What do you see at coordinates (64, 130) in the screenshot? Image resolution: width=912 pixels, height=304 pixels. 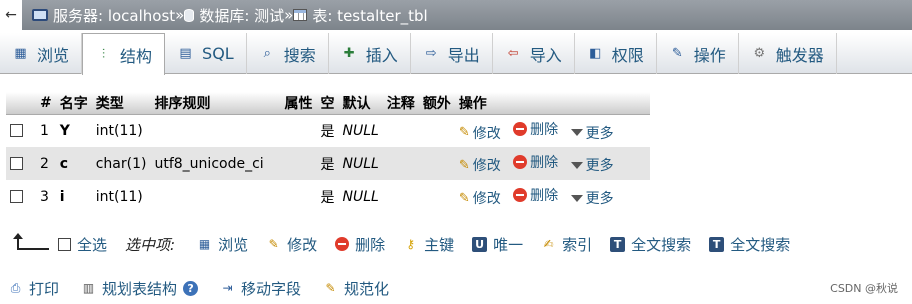 I see `row-name: Y` at bounding box center [64, 130].